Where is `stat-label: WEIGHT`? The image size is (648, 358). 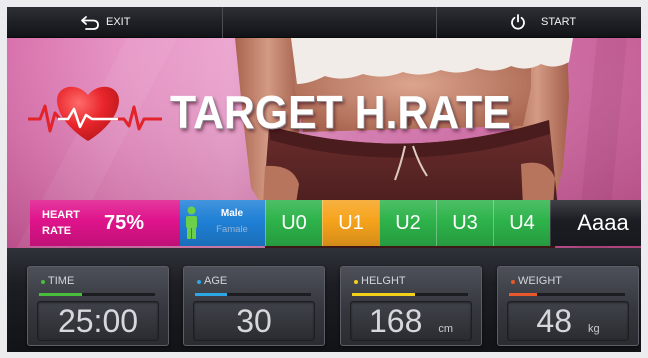
stat-label: WEIGHT is located at coordinates (540, 281).